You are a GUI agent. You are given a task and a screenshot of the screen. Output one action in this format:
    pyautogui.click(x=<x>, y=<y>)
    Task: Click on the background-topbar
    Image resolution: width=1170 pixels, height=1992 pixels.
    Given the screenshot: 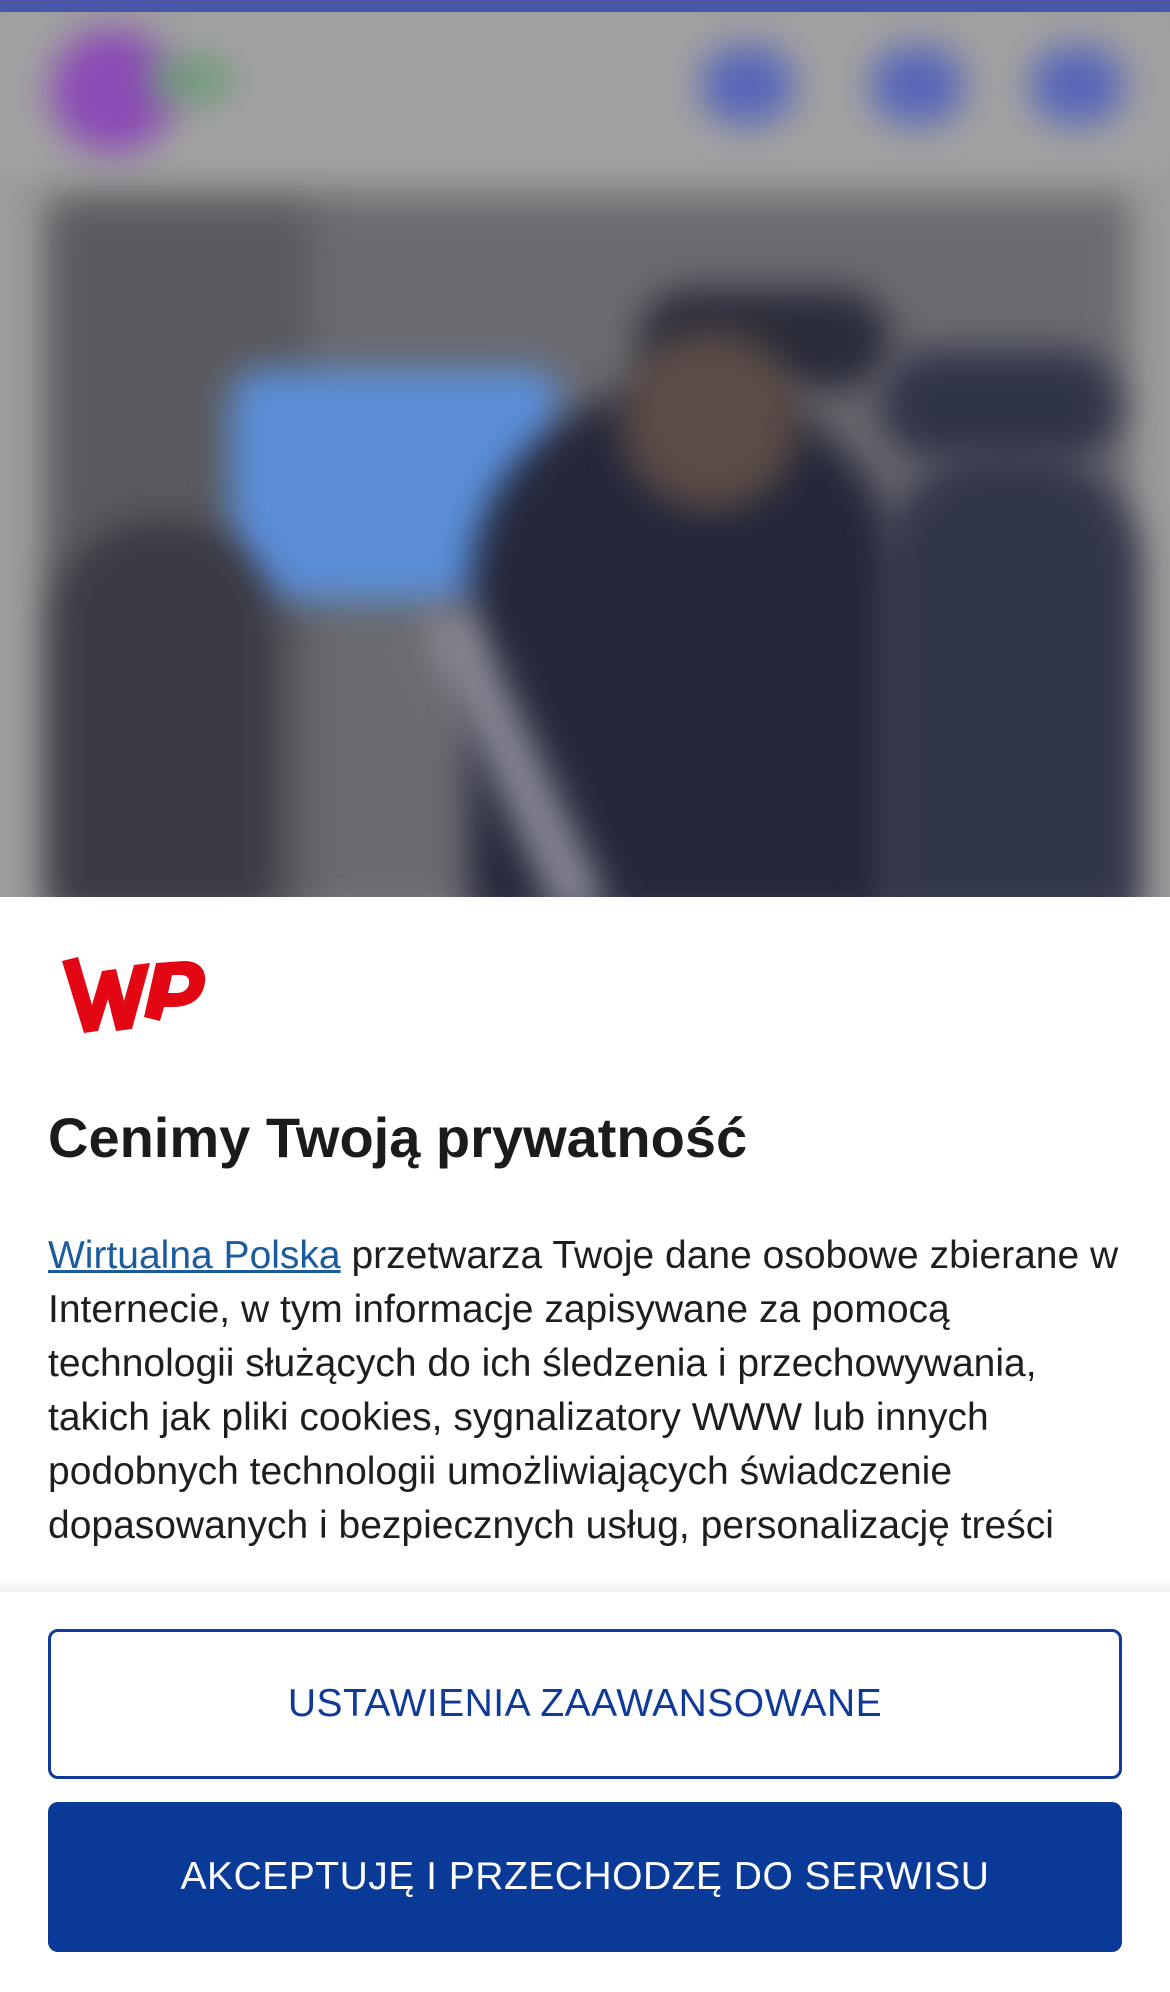 What is the action you would take?
    pyautogui.click(x=585, y=6)
    